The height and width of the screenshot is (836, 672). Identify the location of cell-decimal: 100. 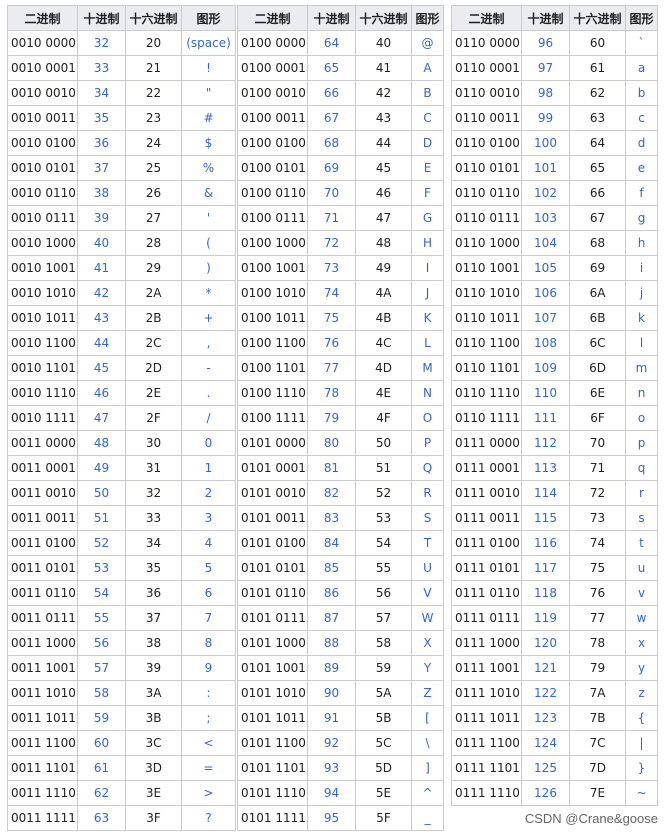
(545, 143).